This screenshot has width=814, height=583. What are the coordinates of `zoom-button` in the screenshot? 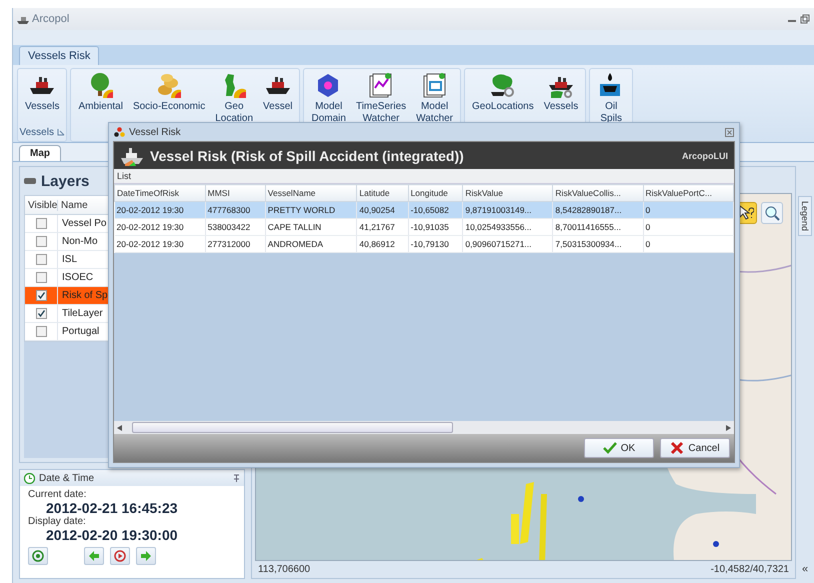 It's located at (772, 213).